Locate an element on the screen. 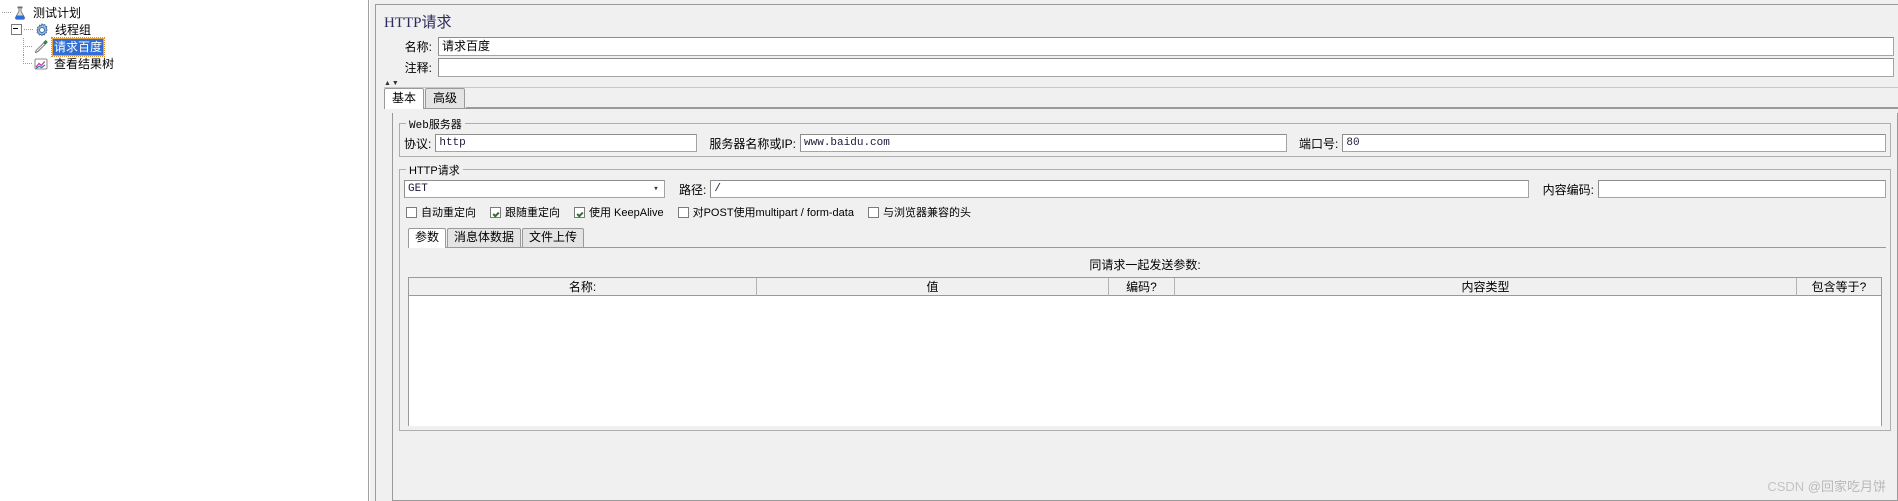 The height and width of the screenshot is (501, 1898). web-server-title-prefix: Web is located at coordinates (419, 126).